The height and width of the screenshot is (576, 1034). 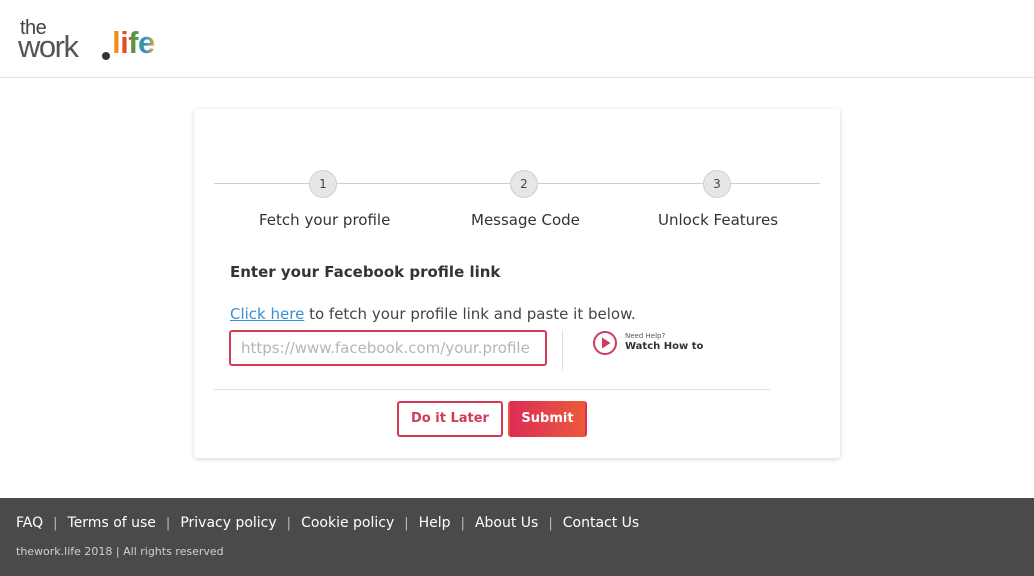 What do you see at coordinates (112, 523) in the screenshot?
I see `footer-link-terms: Terms of use` at bounding box center [112, 523].